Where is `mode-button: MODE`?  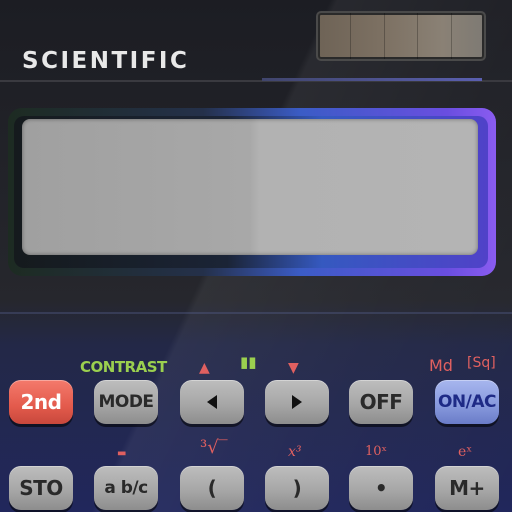 mode-button: MODE is located at coordinates (126, 402).